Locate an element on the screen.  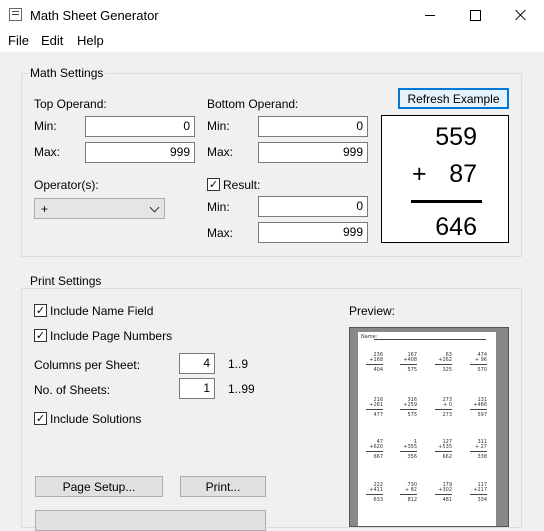
operators-label: Operator(s): is located at coordinates (66, 185).